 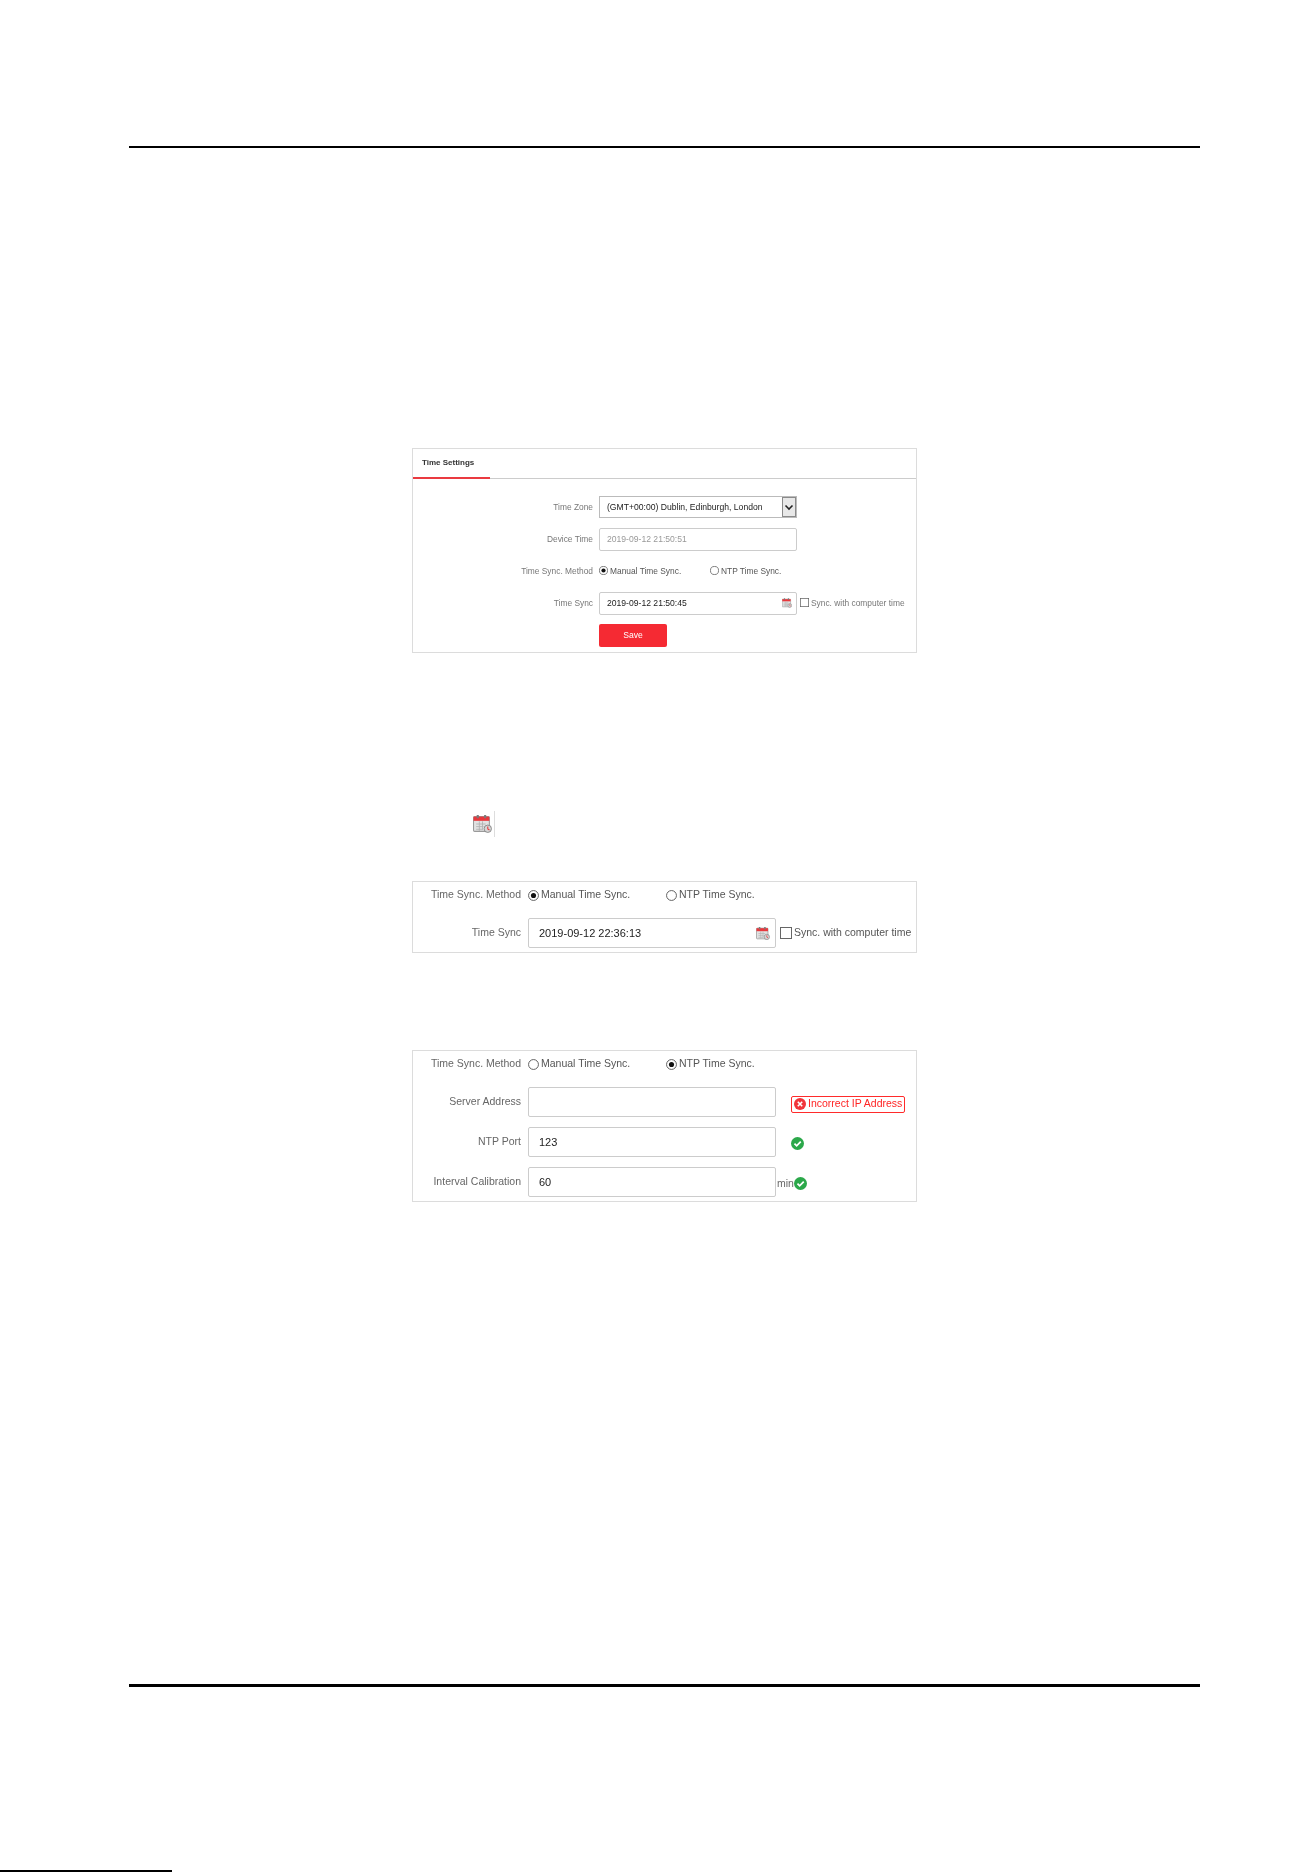 What do you see at coordinates (499, 1142) in the screenshot?
I see `field-label: NTP Port` at bounding box center [499, 1142].